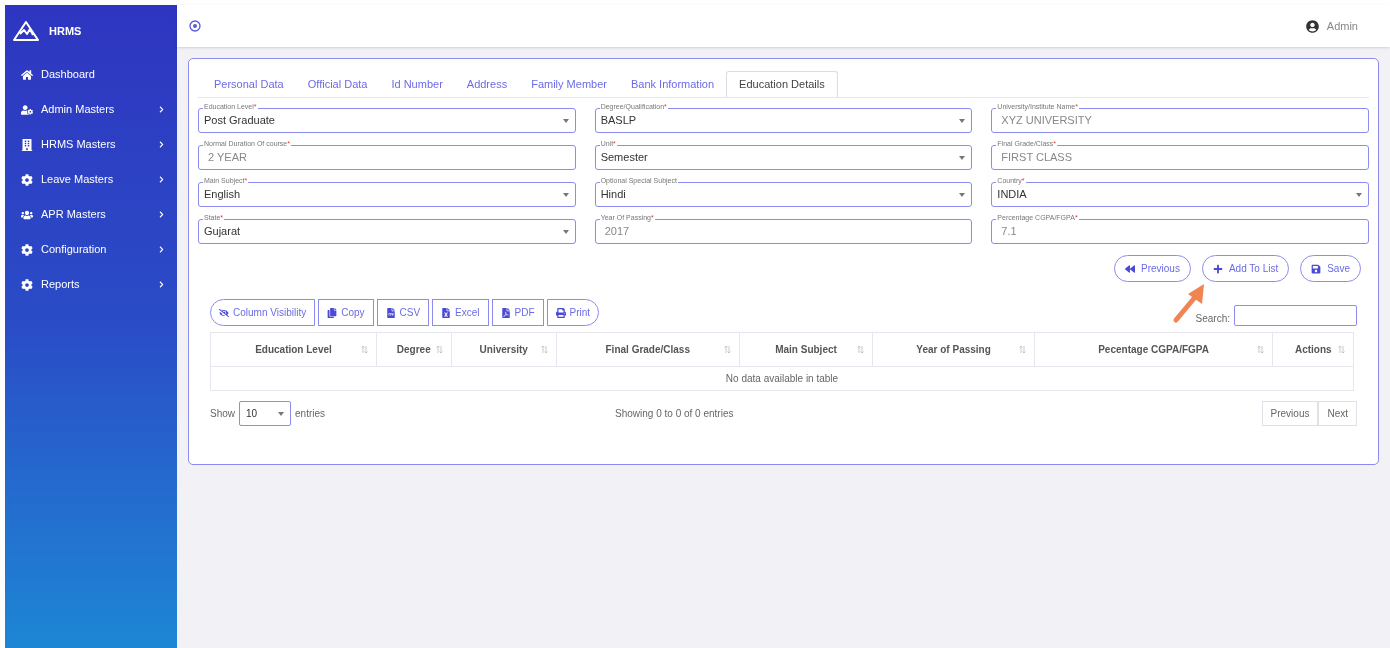  What do you see at coordinates (263, 312) in the screenshot?
I see `export-button: Column Visibility` at bounding box center [263, 312].